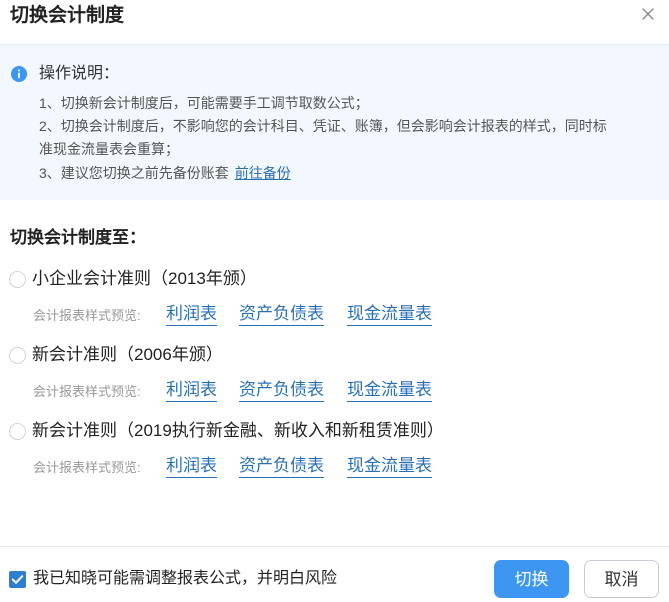 The height and width of the screenshot is (602, 669). What do you see at coordinates (185, 579) in the screenshot?
I see `risk-acknowledge-label: 我已知晓可能需调整报表公式，并明白风险` at bounding box center [185, 579].